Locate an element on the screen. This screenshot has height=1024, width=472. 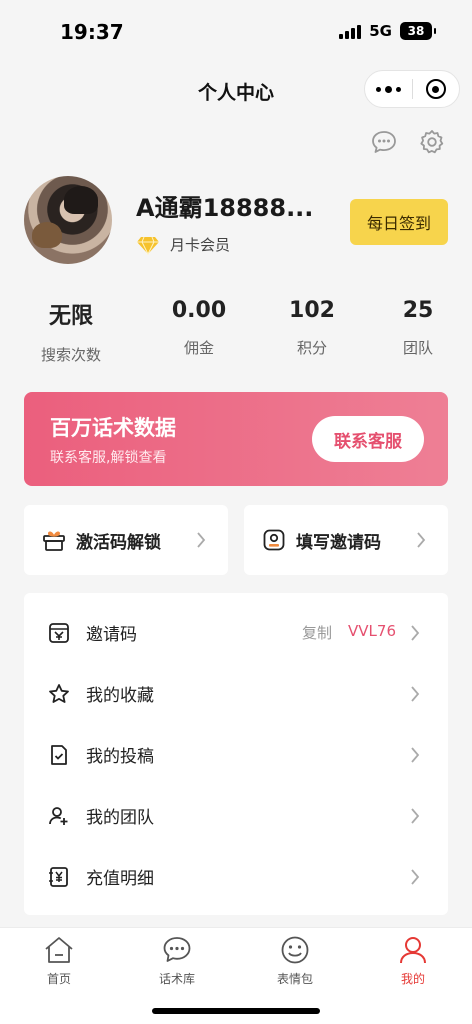
tab-label: 表情包 is located at coordinates (294, 979).